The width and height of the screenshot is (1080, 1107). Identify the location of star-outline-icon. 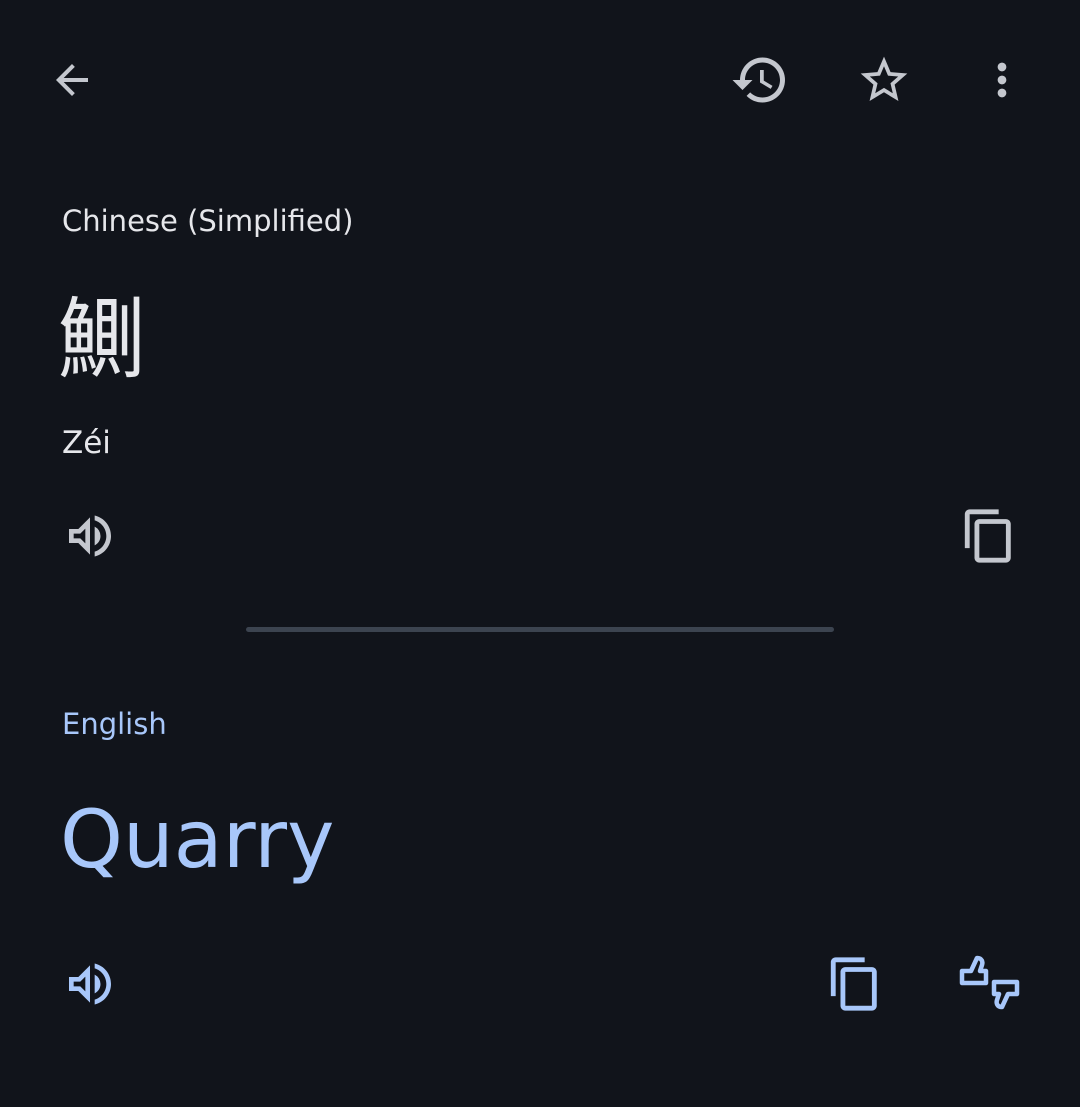
(884, 78).